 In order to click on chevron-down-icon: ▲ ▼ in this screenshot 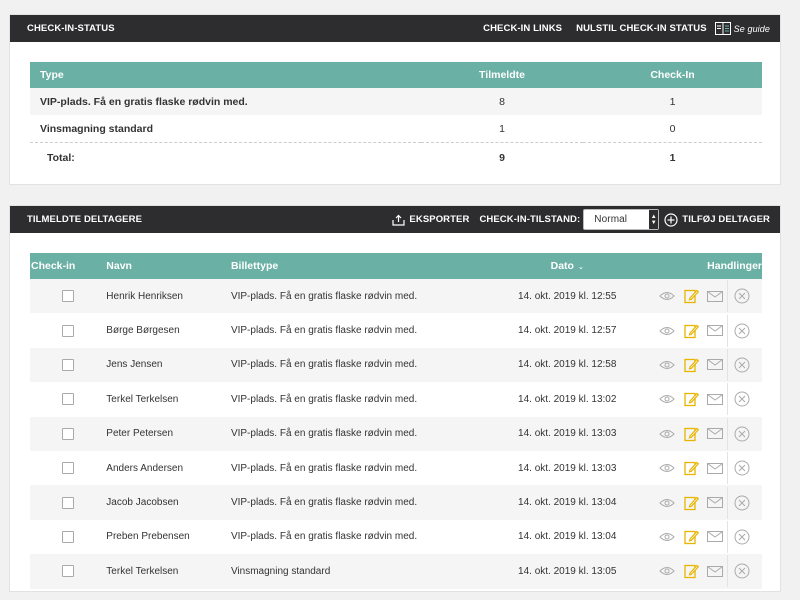, I will do `click(654, 219)`.